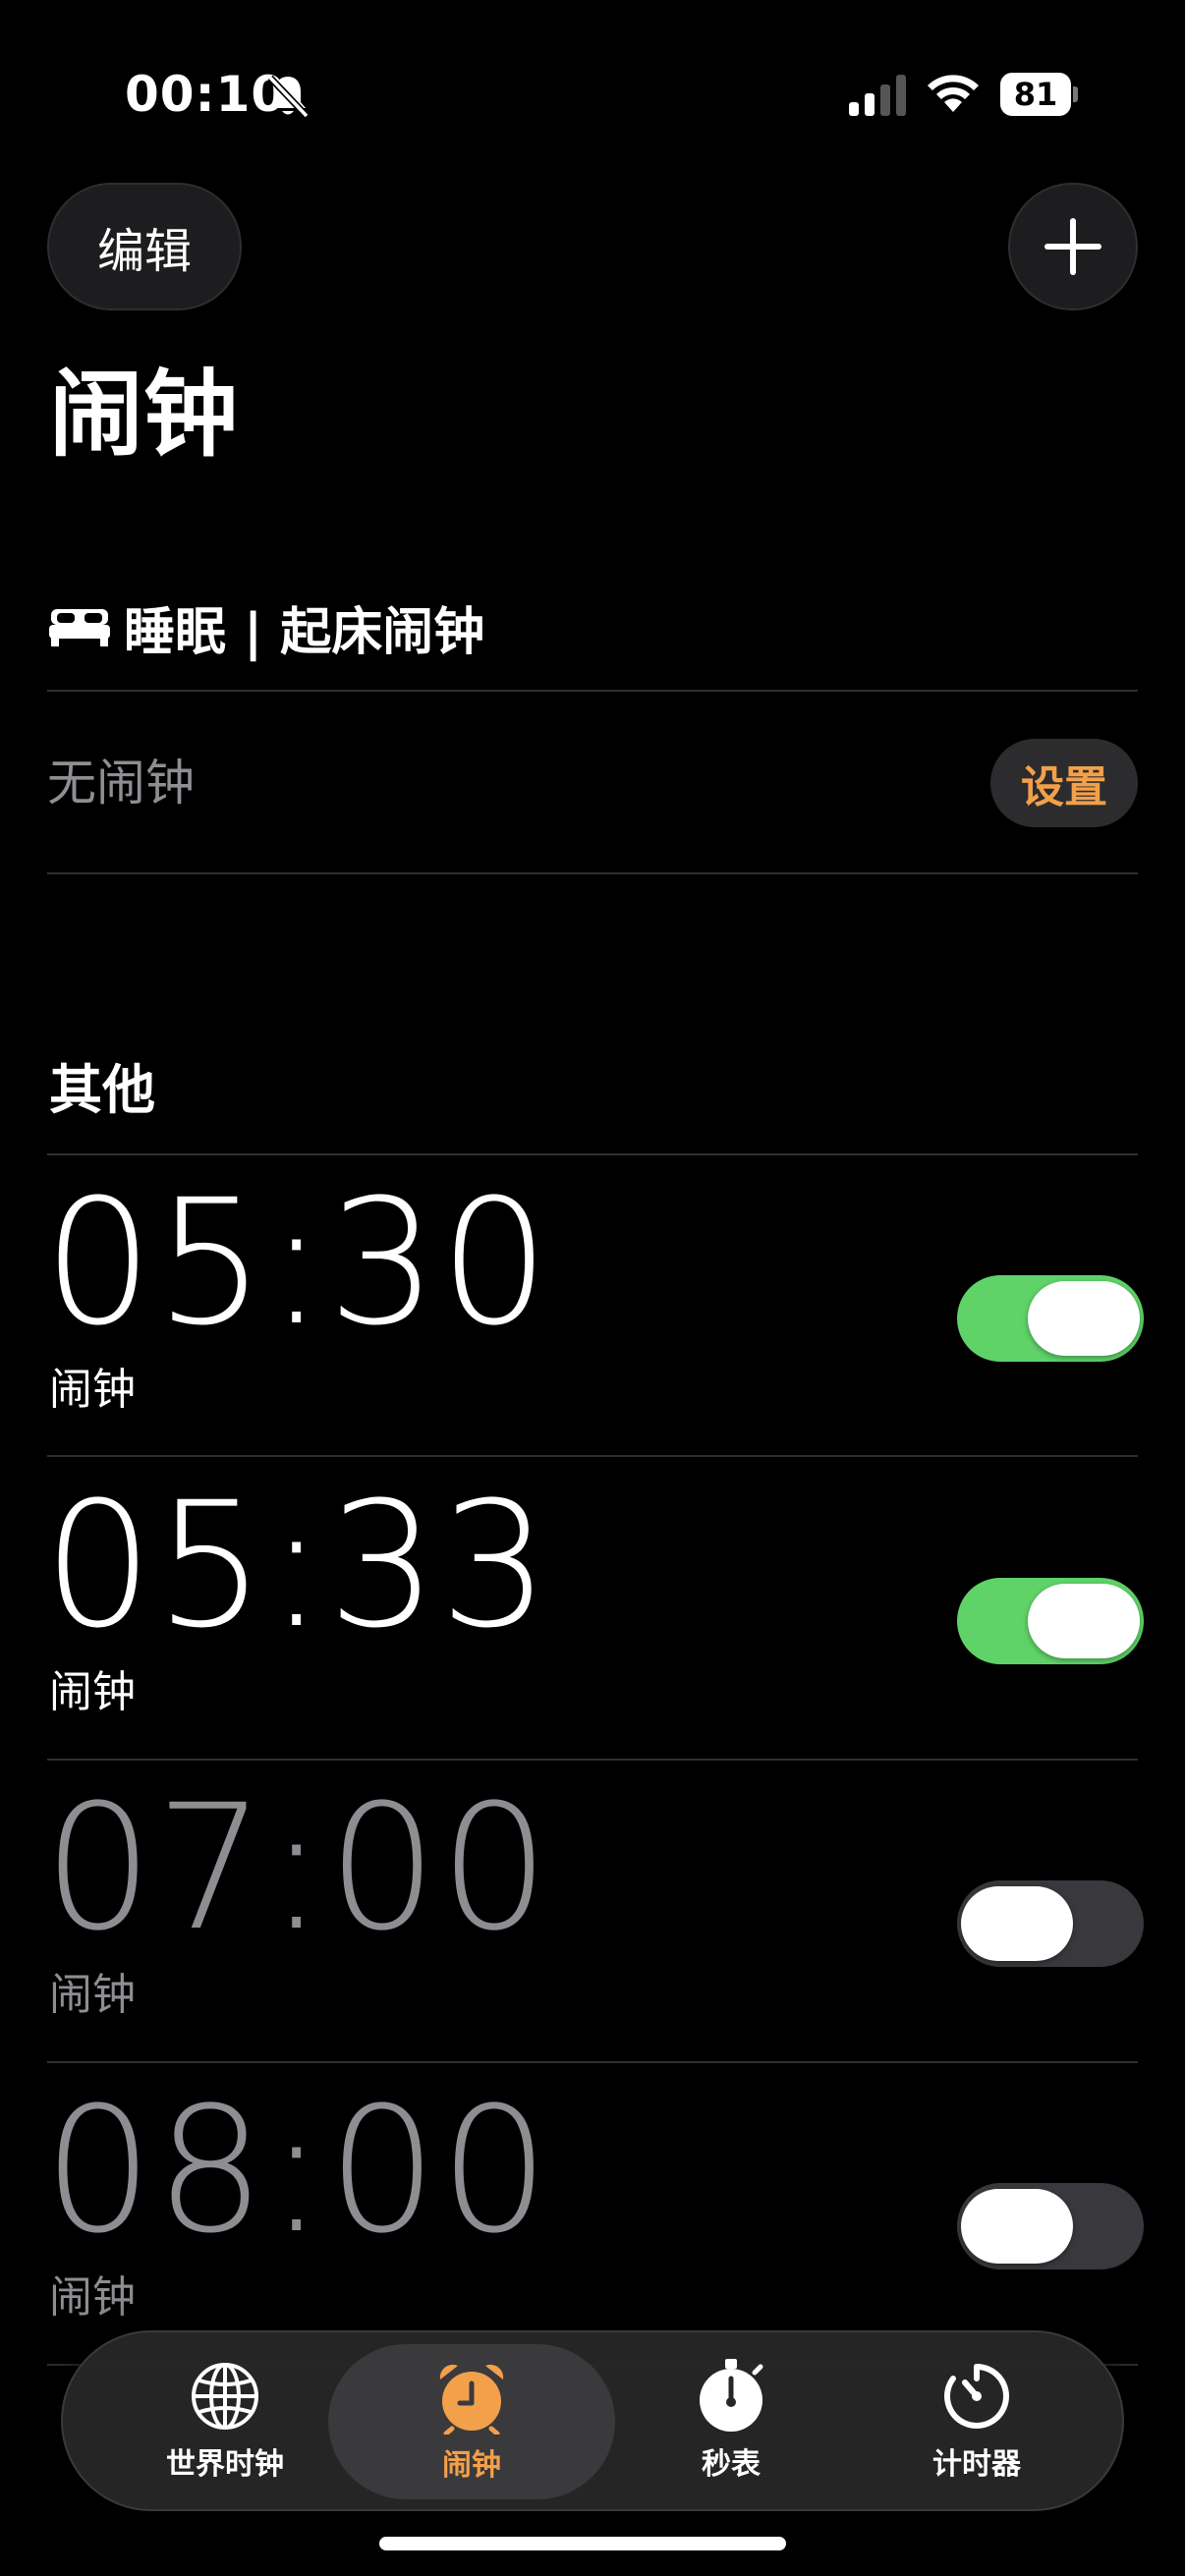 The height and width of the screenshot is (2576, 1185). What do you see at coordinates (732, 2464) in the screenshot?
I see `tab-label: 秒表` at bounding box center [732, 2464].